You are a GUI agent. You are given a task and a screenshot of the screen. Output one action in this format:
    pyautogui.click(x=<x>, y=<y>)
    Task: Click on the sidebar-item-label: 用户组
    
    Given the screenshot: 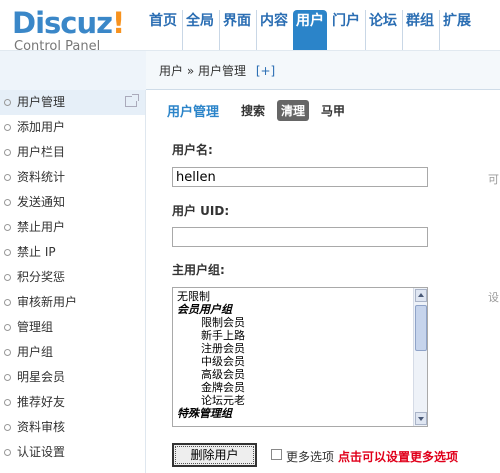 What is the action you would take?
    pyautogui.click(x=35, y=352)
    